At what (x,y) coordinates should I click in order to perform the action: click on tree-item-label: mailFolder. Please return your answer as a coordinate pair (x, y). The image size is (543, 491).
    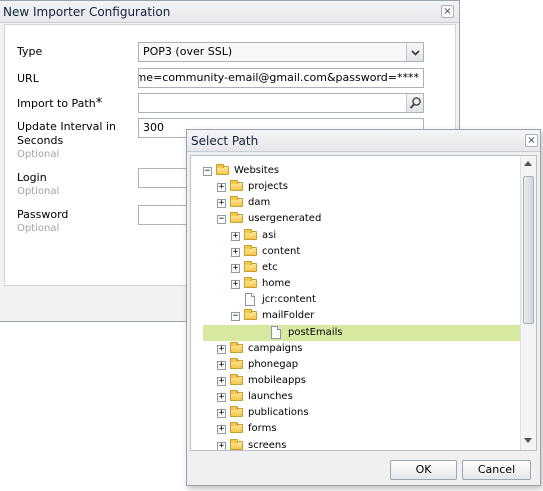
    Looking at the image, I should click on (288, 316).